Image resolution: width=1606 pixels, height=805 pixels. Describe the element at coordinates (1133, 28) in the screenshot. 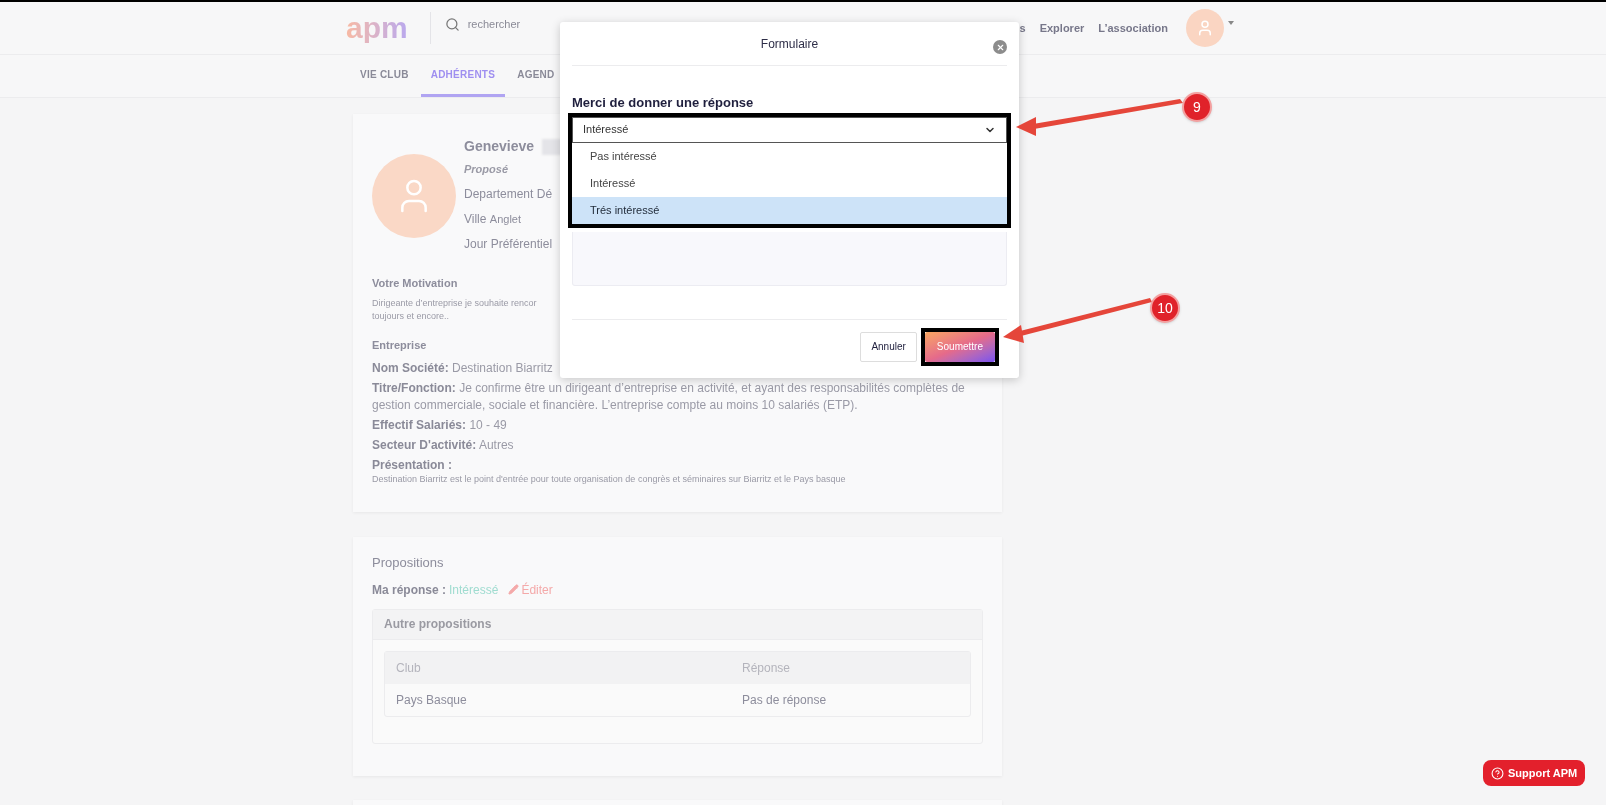

I see `nav-link: L’association` at that location.